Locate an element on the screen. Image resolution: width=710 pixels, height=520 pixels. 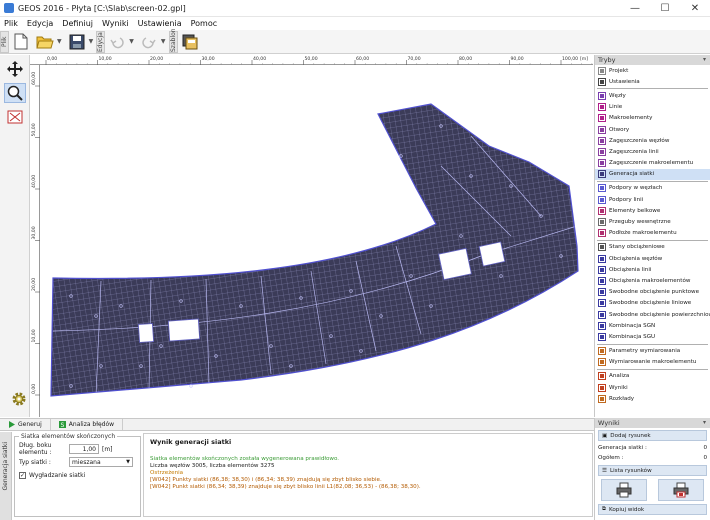
output-total-value: 0 is located at coordinates (705, 458).